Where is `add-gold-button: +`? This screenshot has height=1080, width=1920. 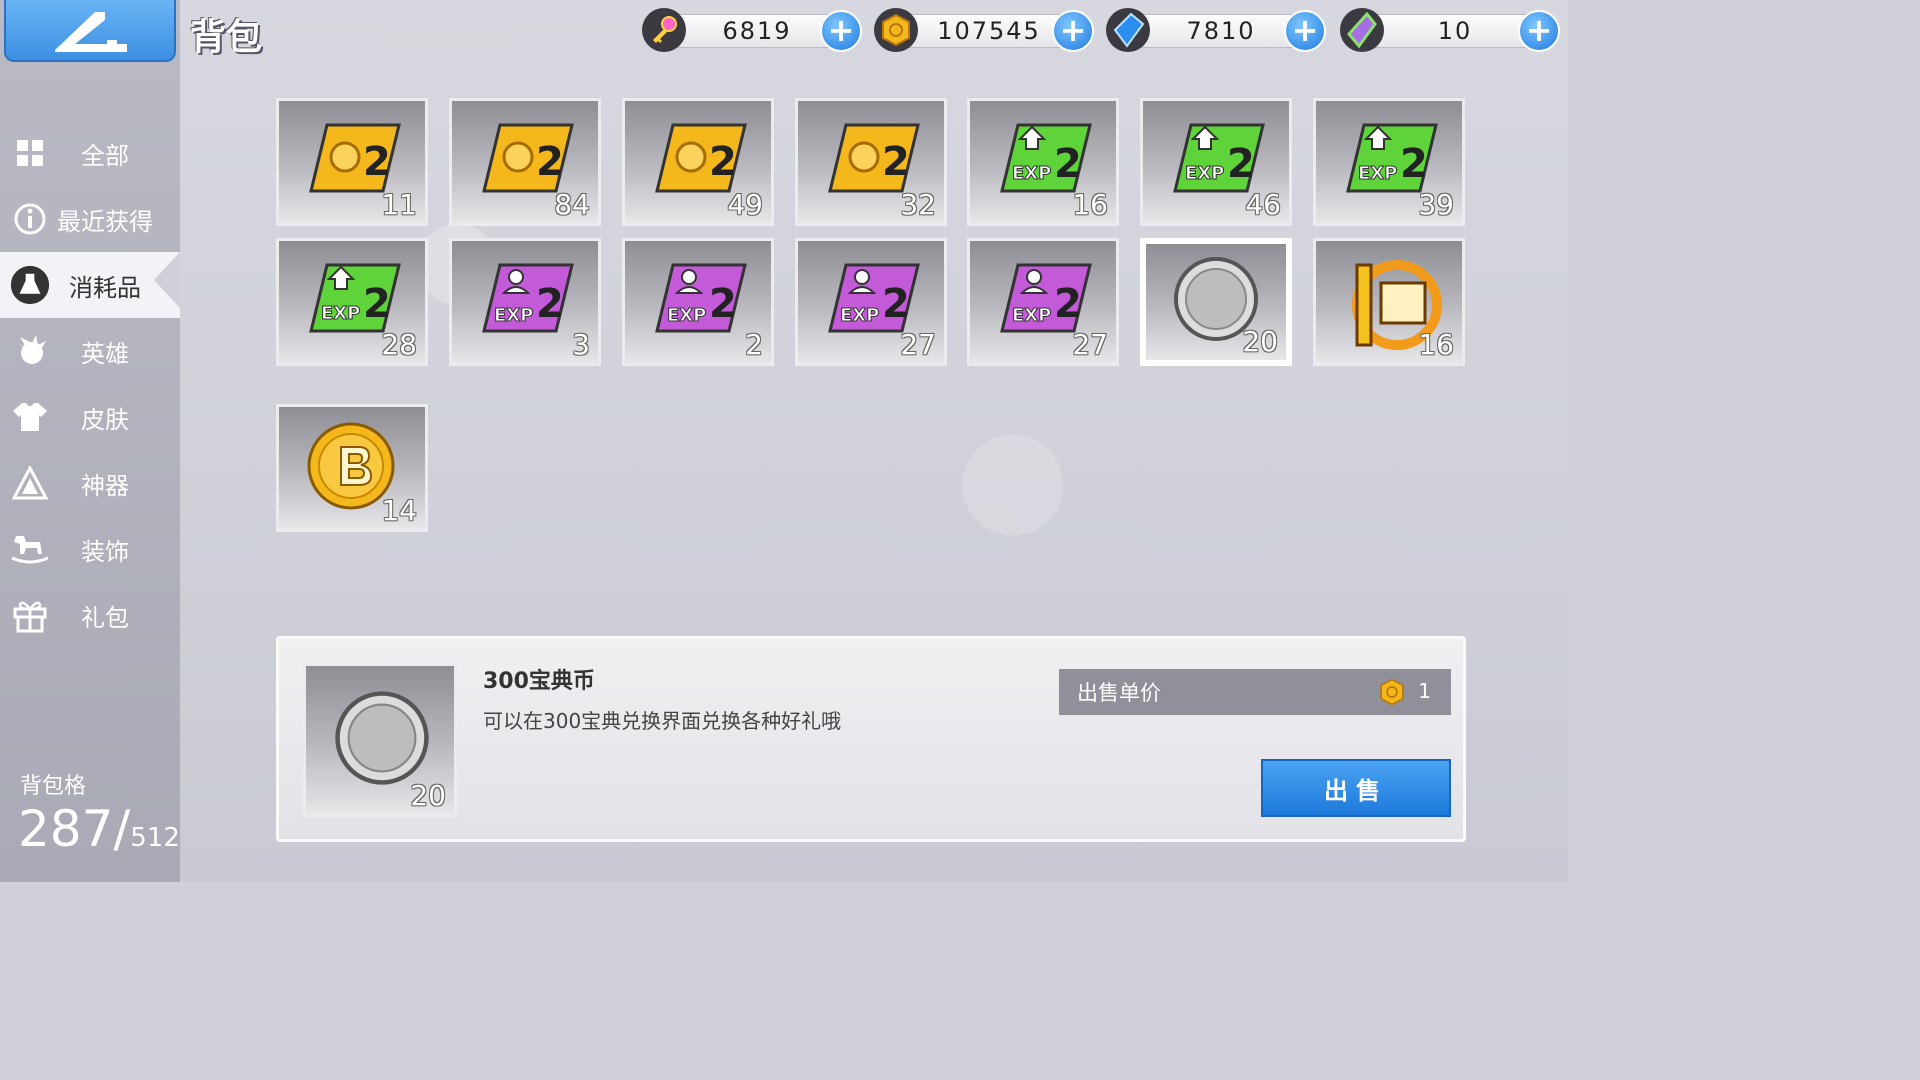
add-gold-button: + is located at coordinates (1073, 31).